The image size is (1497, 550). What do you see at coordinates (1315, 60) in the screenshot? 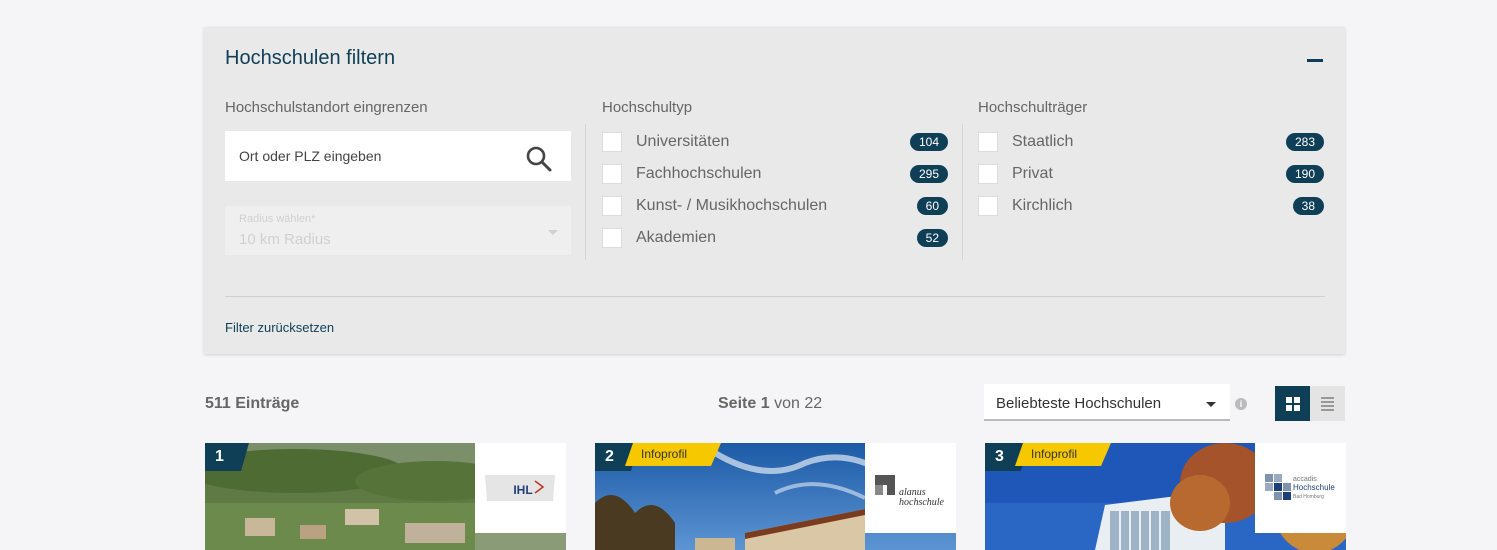
I see `collapse-filter-button` at bounding box center [1315, 60].